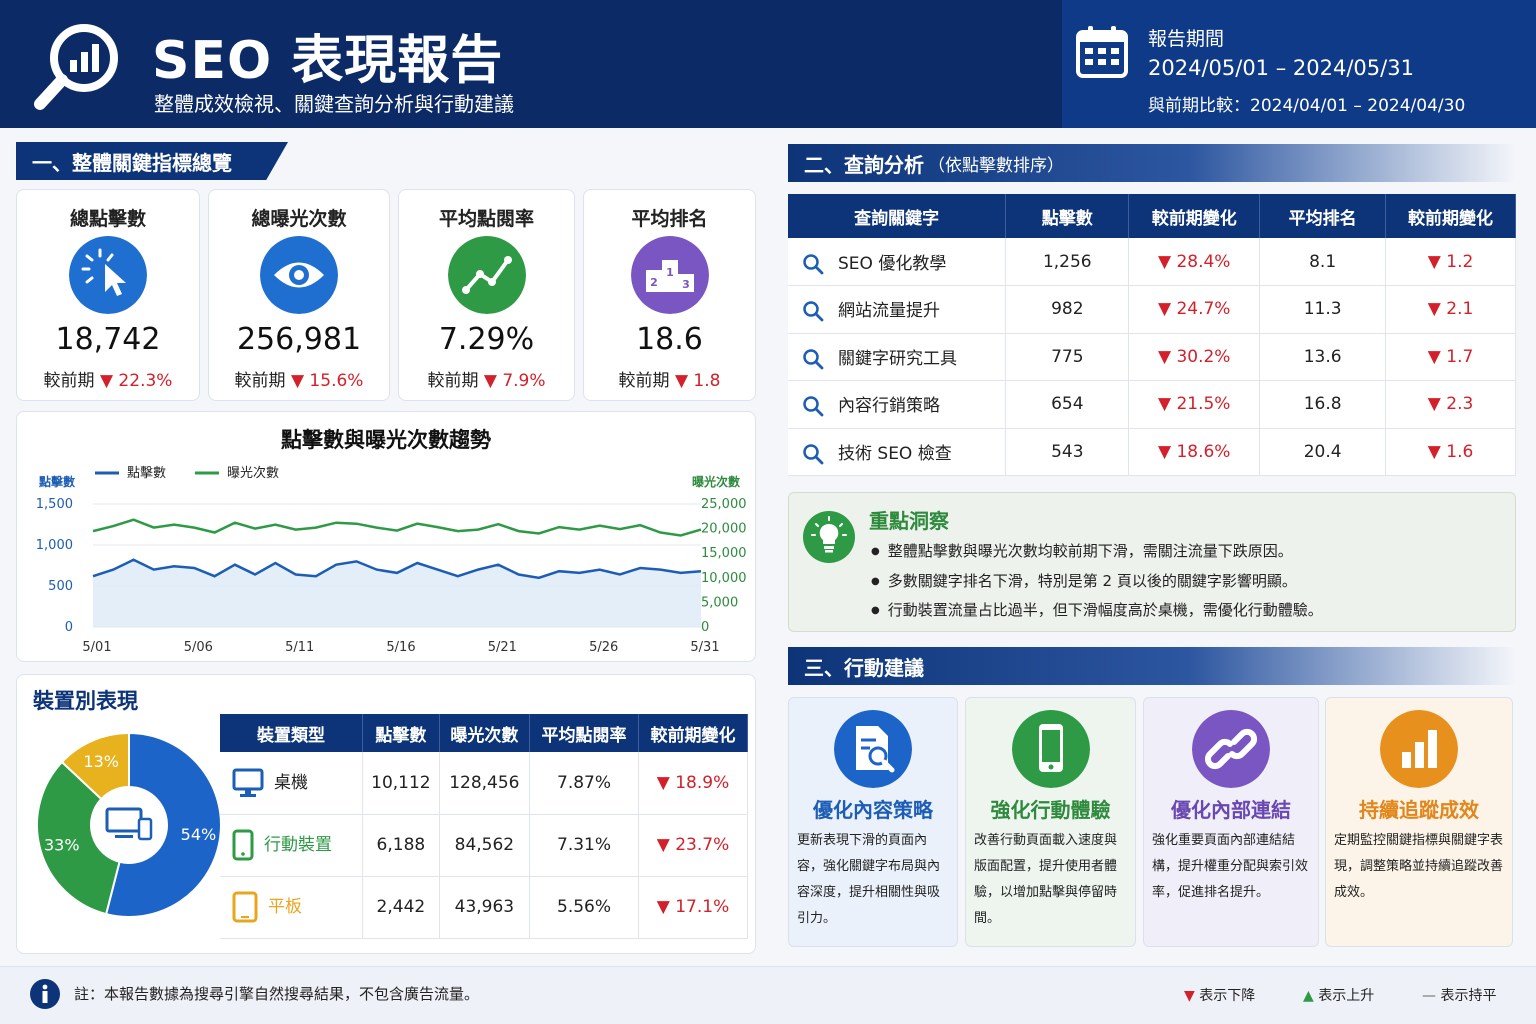 This screenshot has height=1024, width=1536. What do you see at coordinates (486, 381) in the screenshot?
I see `kpi-change: 較前期 ▼ 7.9%` at bounding box center [486, 381].